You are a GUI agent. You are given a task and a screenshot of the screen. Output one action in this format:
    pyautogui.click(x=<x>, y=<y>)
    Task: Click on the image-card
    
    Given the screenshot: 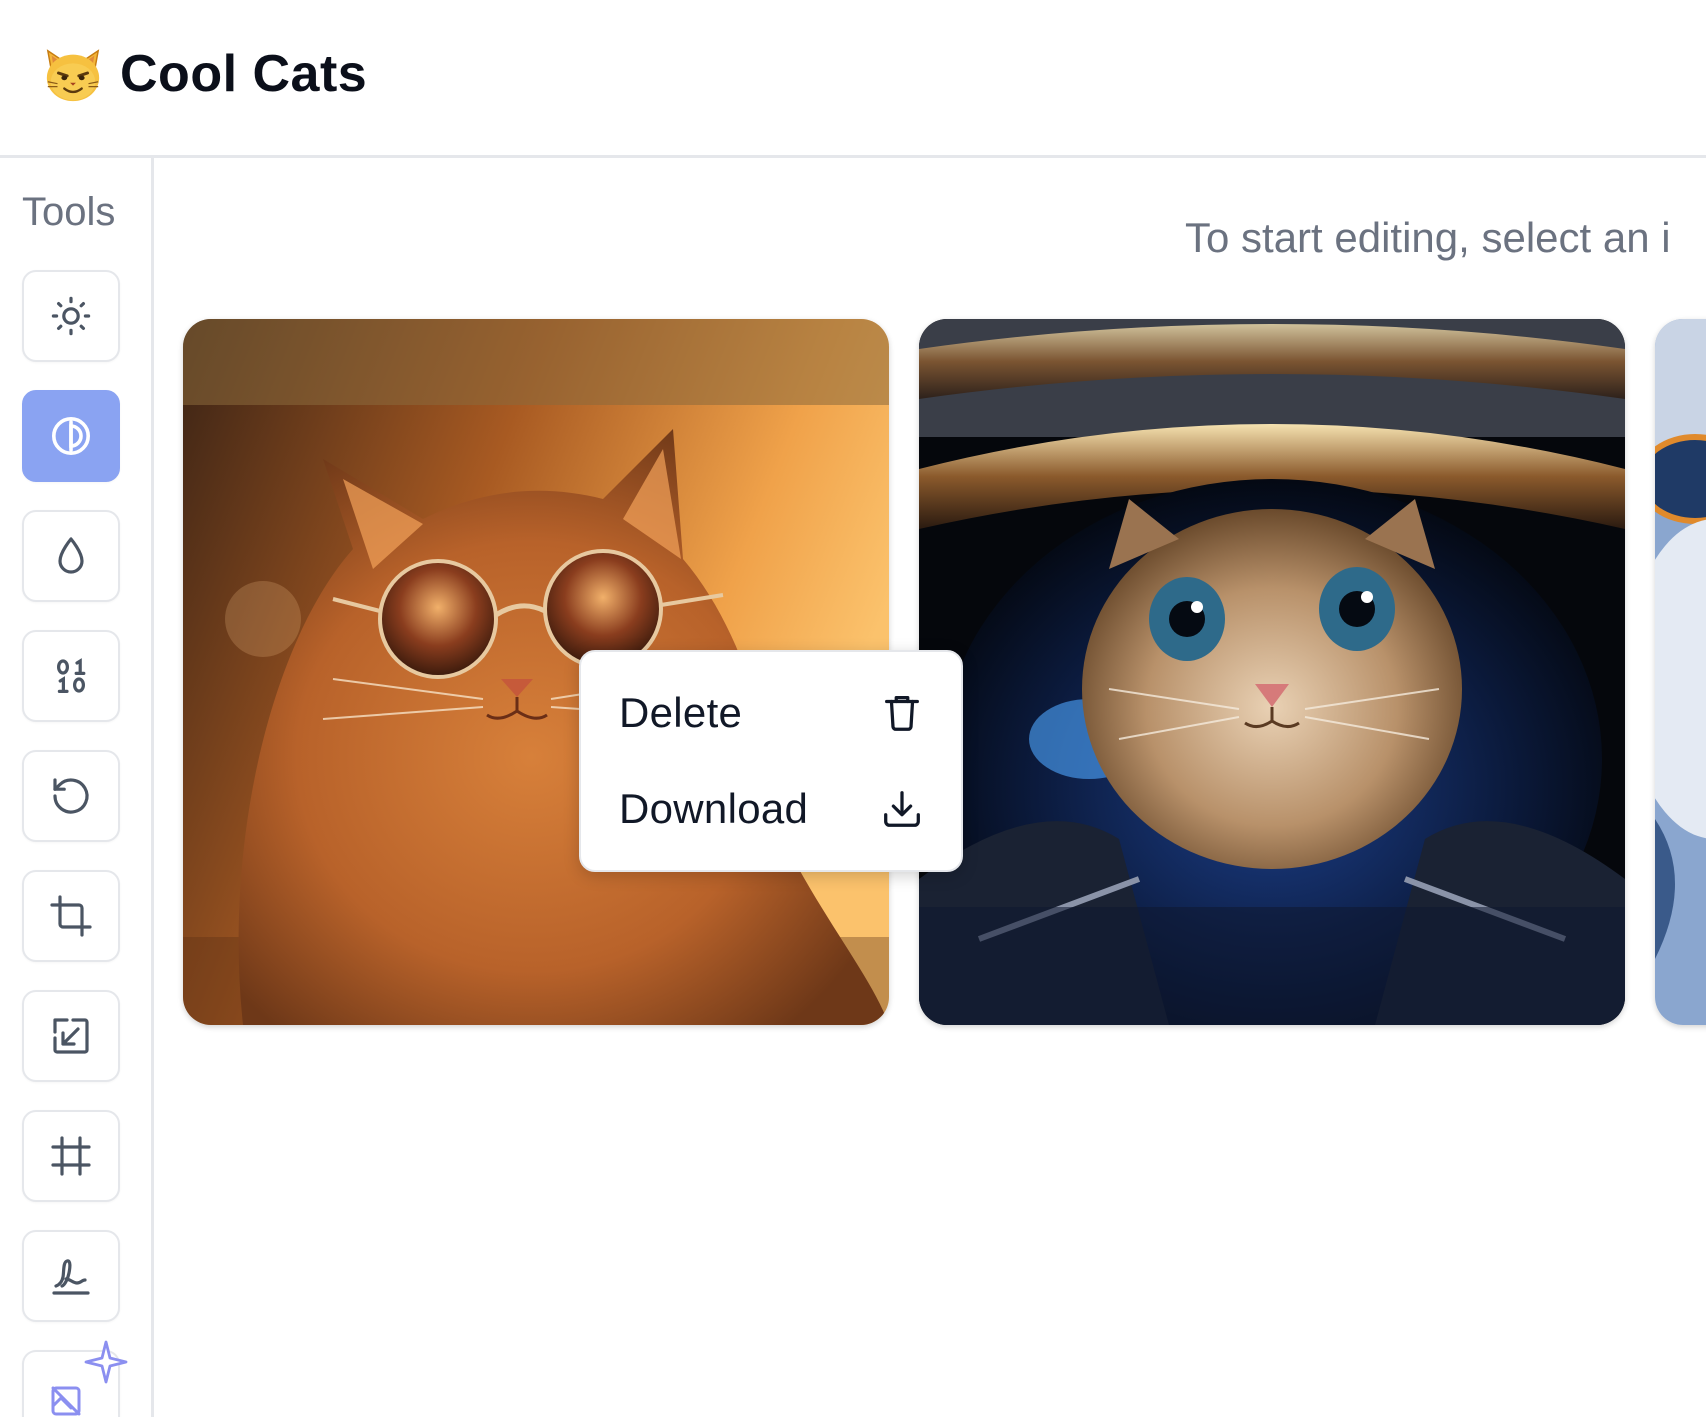 What is the action you would take?
    pyautogui.click(x=1680, y=672)
    